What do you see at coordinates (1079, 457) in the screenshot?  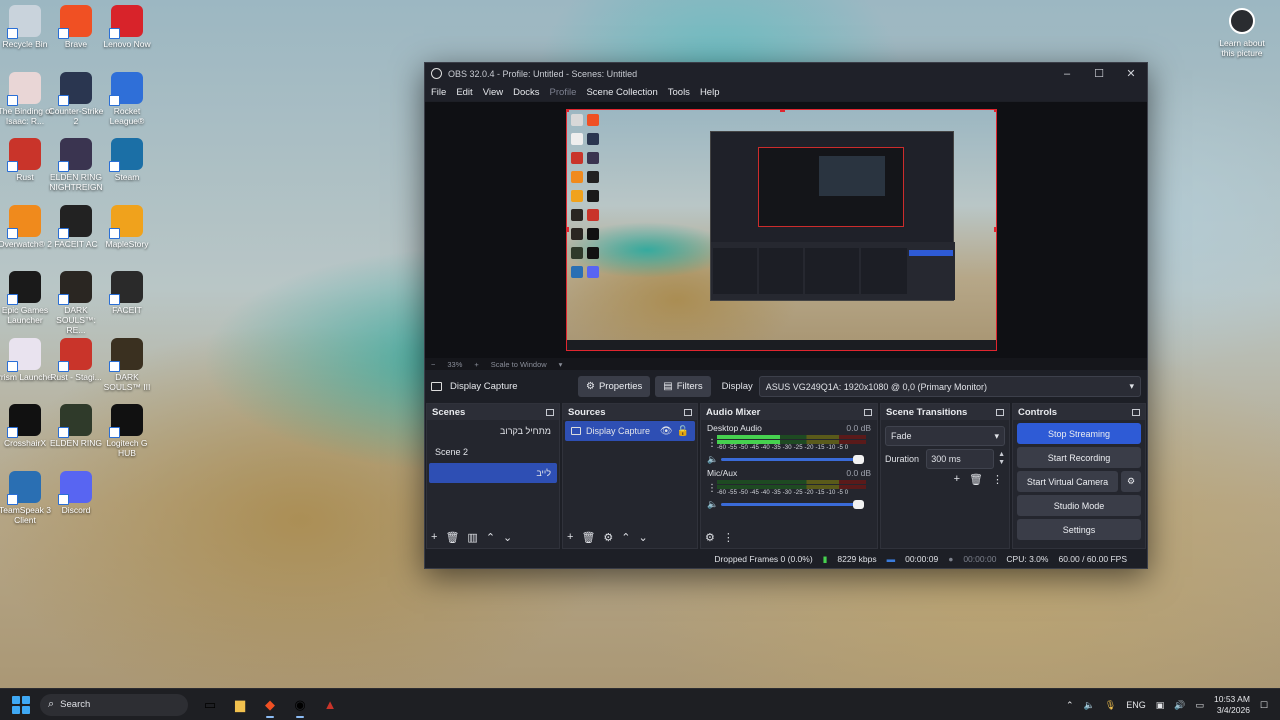 I see `start-recording-button: Start Recording` at bounding box center [1079, 457].